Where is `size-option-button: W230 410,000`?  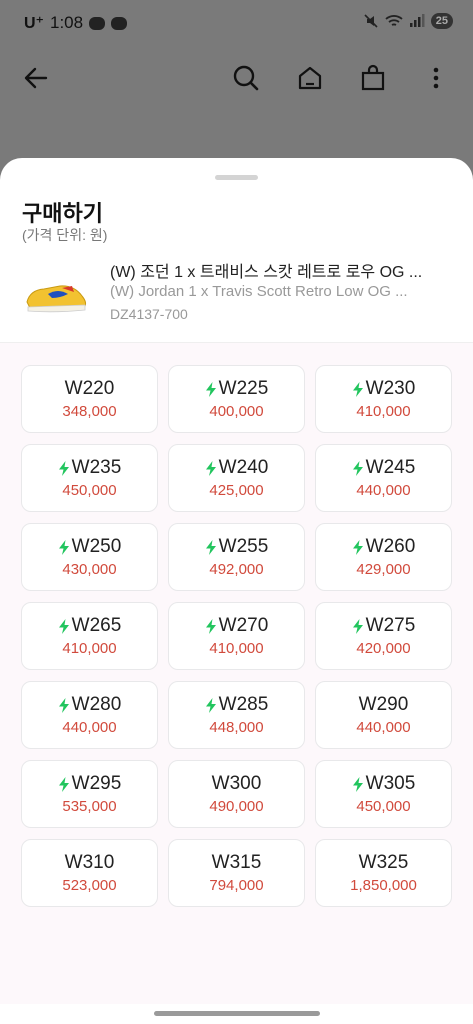 size-option-button: W230 410,000 is located at coordinates (383, 399).